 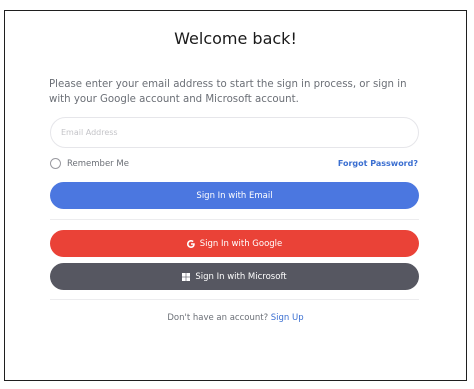 What do you see at coordinates (219, 318) in the screenshot?
I see `signup-prompt: Don't have an account?` at bounding box center [219, 318].